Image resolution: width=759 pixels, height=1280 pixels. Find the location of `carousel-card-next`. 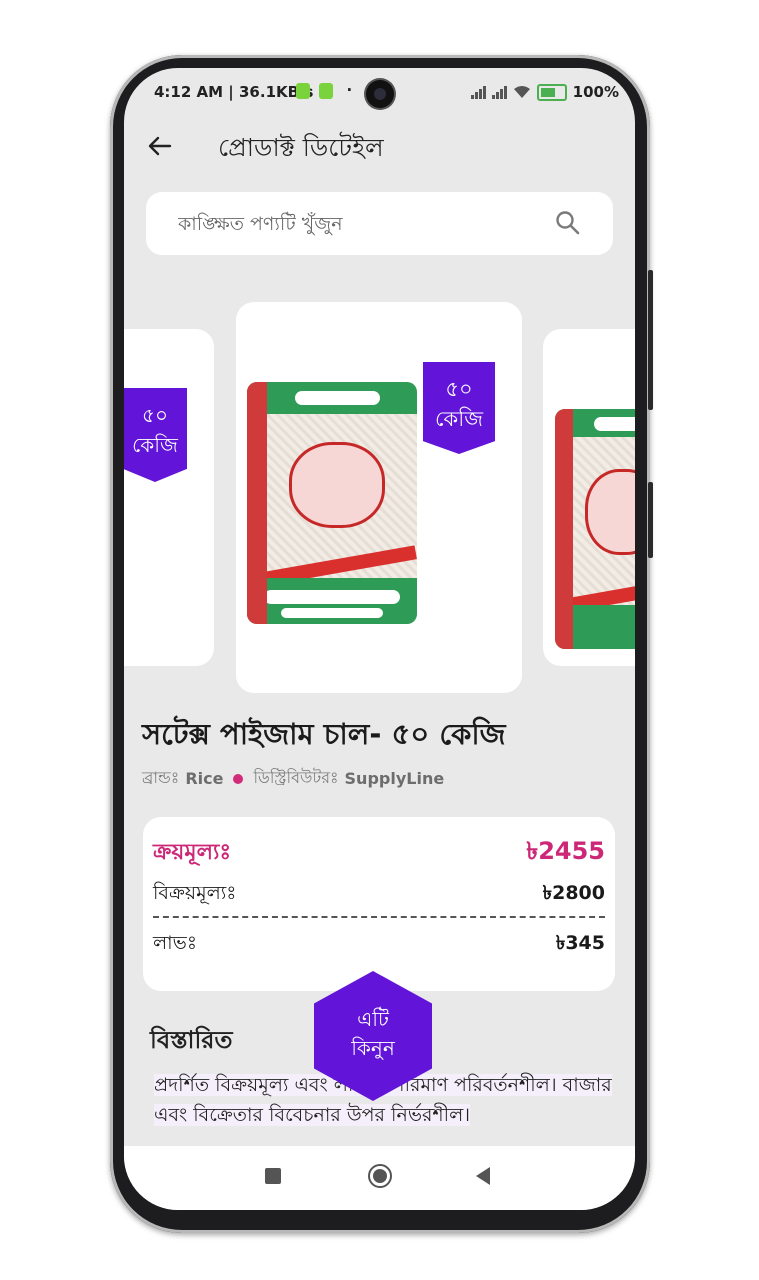

carousel-card-next is located at coordinates (589, 497).